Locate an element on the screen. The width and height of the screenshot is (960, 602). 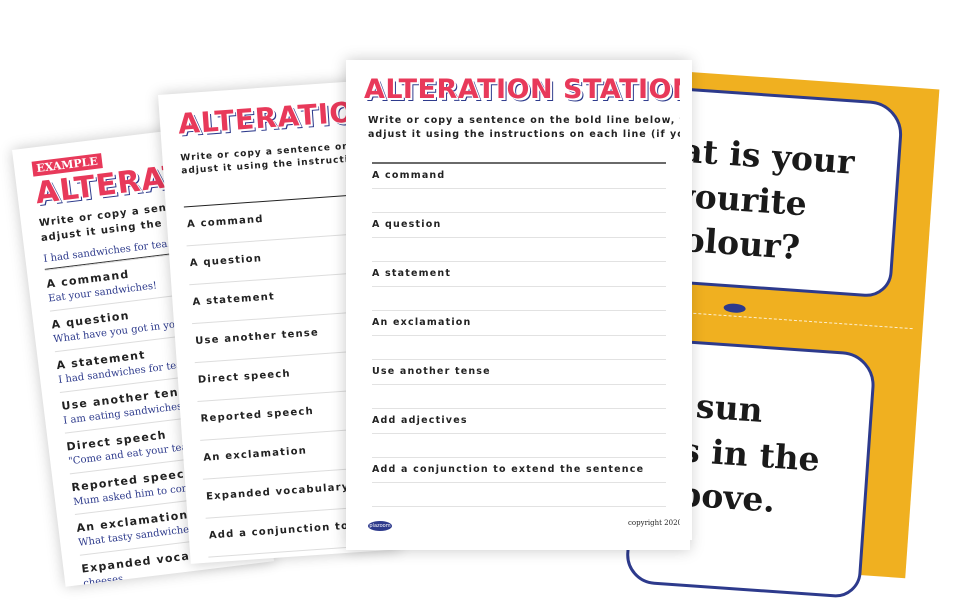
worksheet-title: Alteration Station is located at coordinates (527, 89).